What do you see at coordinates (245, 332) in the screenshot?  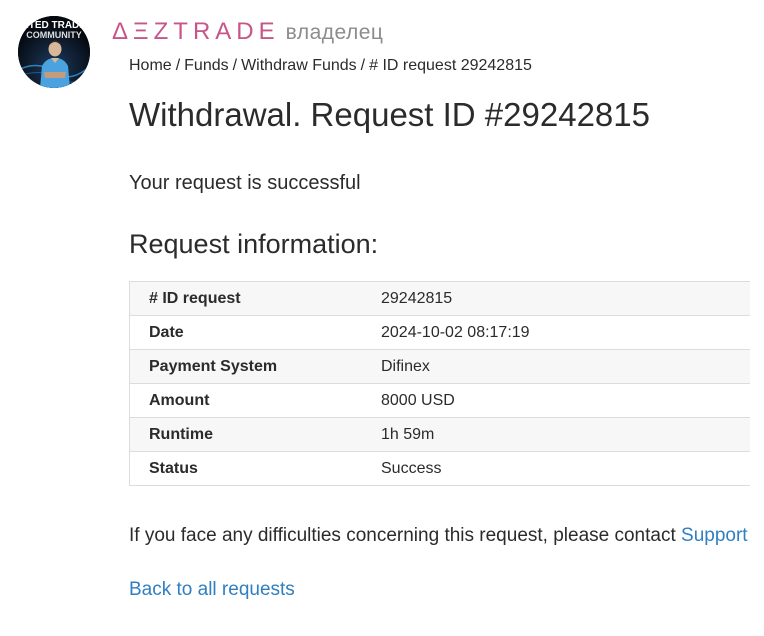 I see `row-label: Date` at bounding box center [245, 332].